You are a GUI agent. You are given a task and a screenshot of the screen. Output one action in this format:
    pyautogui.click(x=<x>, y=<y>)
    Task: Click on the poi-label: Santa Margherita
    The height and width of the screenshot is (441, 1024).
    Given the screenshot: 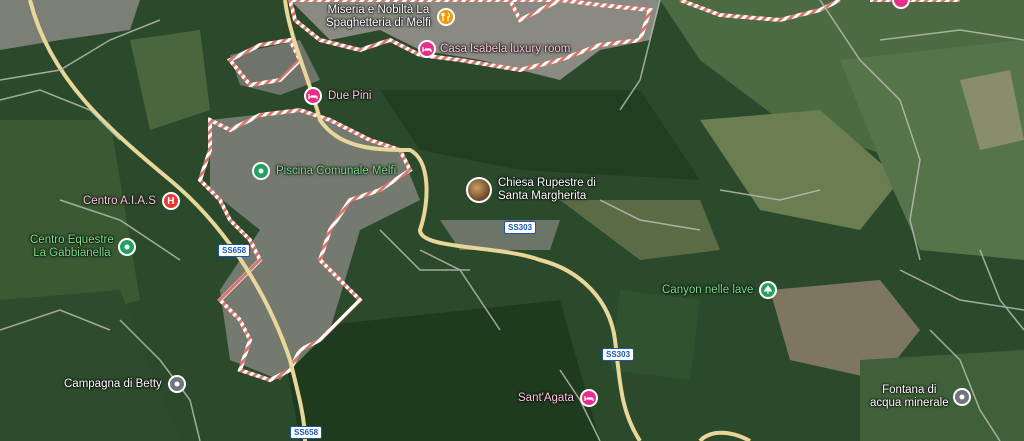 What is the action you would take?
    pyautogui.click(x=542, y=196)
    